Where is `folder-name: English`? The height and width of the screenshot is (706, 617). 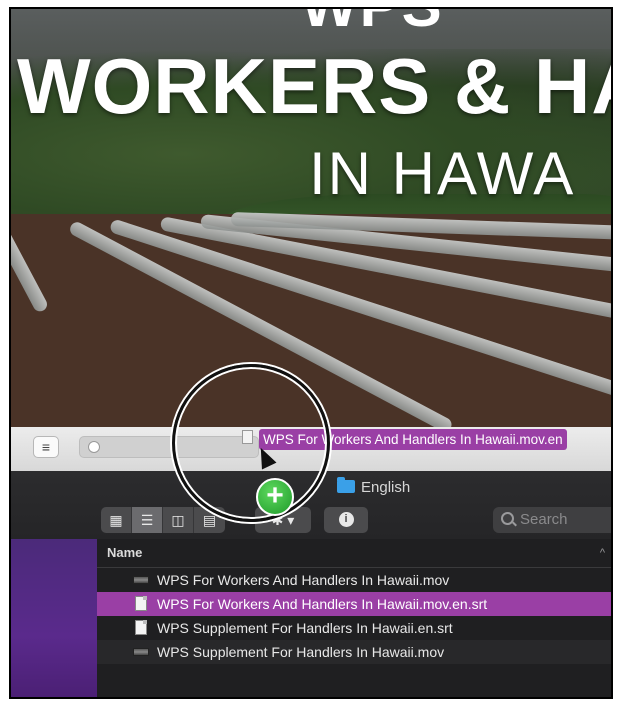 folder-name: English is located at coordinates (386, 487).